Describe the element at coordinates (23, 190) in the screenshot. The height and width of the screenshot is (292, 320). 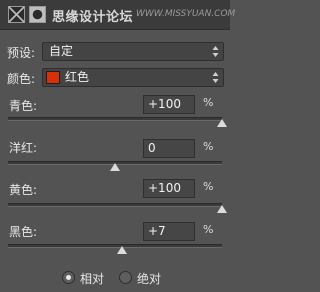
I see `yellow-label: 黄色:` at that location.